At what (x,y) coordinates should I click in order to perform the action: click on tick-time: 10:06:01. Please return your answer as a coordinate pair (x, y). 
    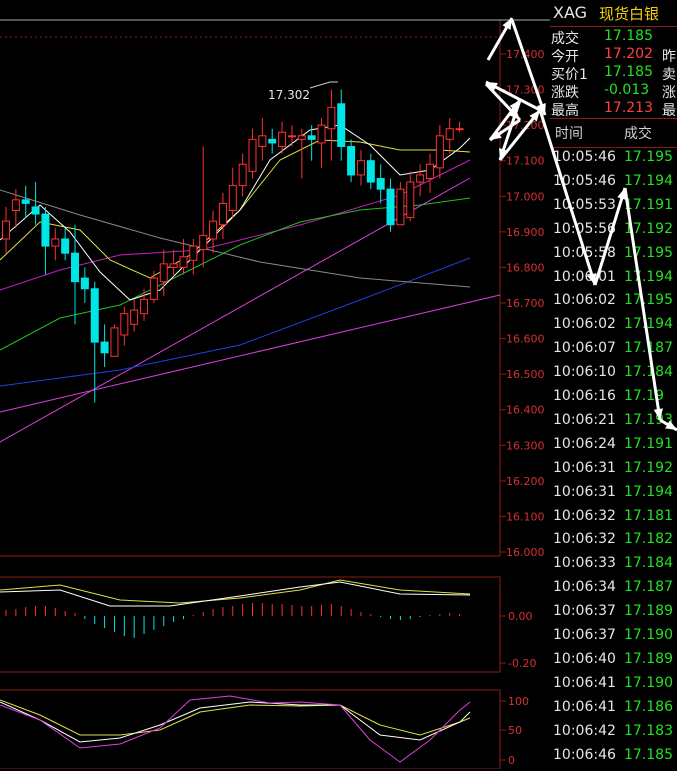
    Looking at the image, I should click on (584, 276).